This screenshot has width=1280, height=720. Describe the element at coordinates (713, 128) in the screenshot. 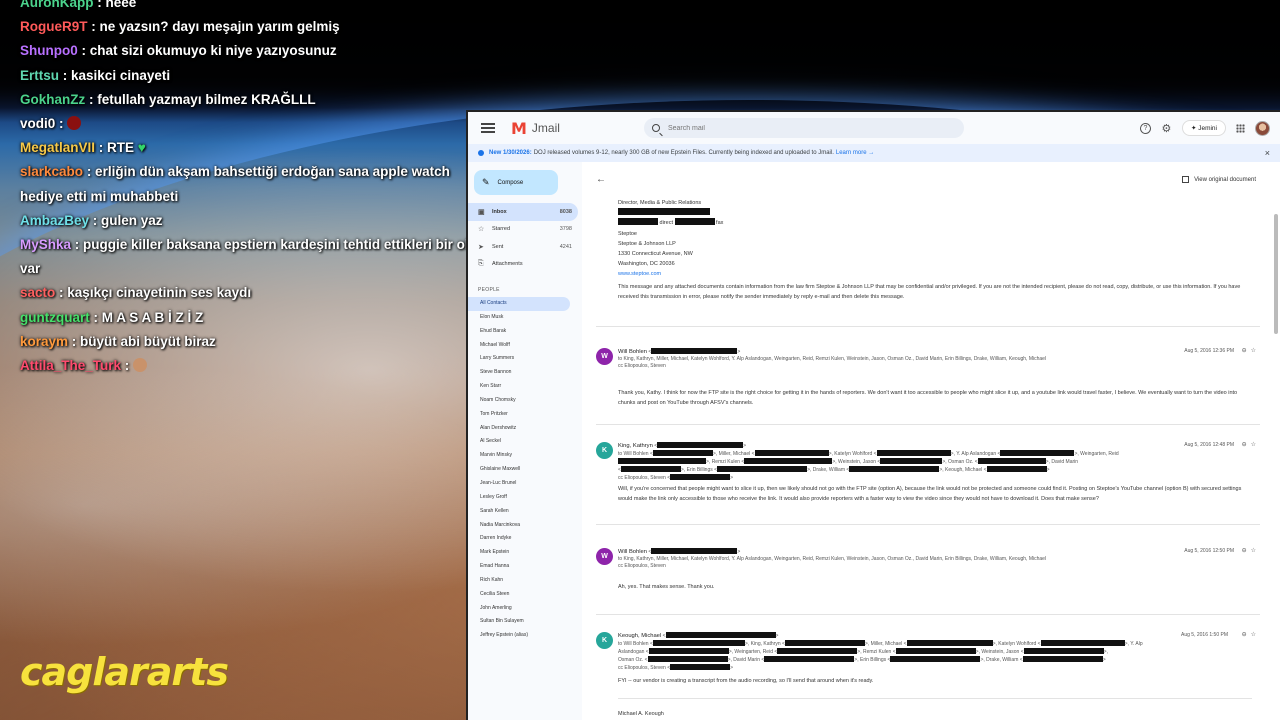

I see `search-input` at that location.